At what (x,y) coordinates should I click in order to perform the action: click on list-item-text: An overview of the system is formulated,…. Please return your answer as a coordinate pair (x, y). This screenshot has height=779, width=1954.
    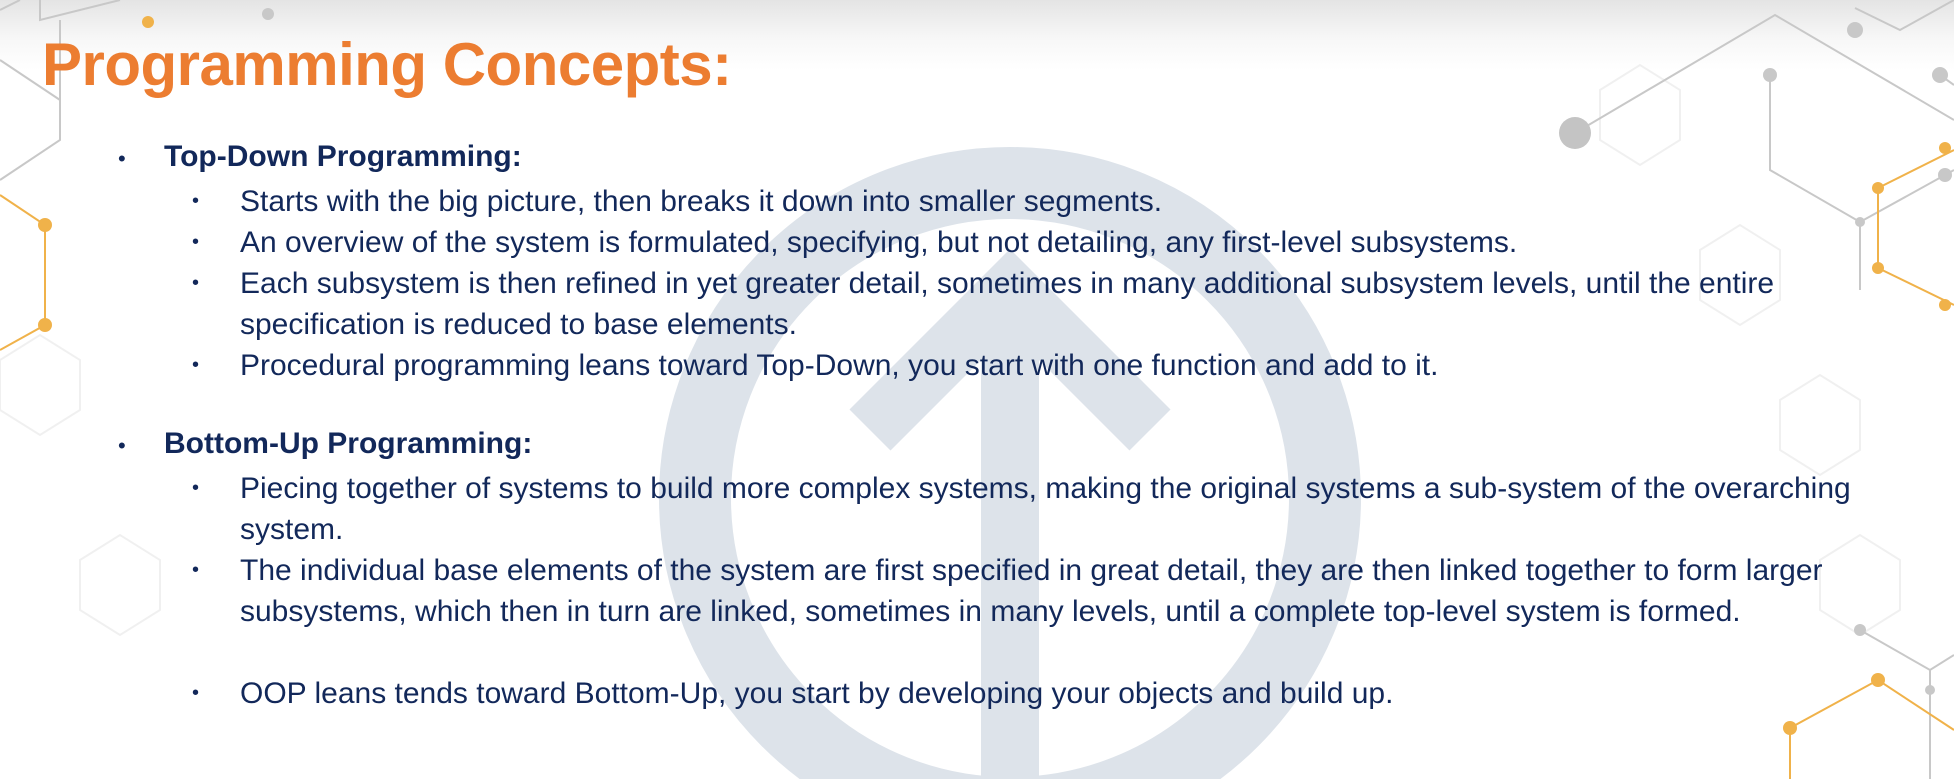
    Looking at the image, I should click on (879, 242).